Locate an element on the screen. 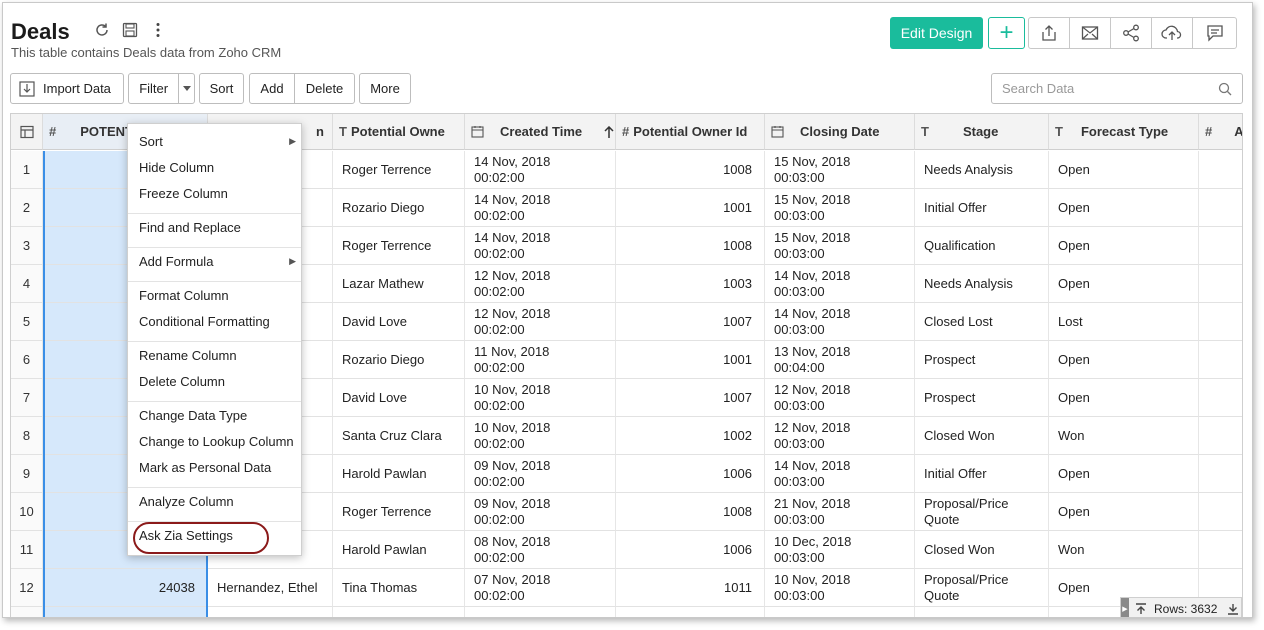 This screenshot has height=630, width=1264. comment-icon is located at coordinates (1214, 33).